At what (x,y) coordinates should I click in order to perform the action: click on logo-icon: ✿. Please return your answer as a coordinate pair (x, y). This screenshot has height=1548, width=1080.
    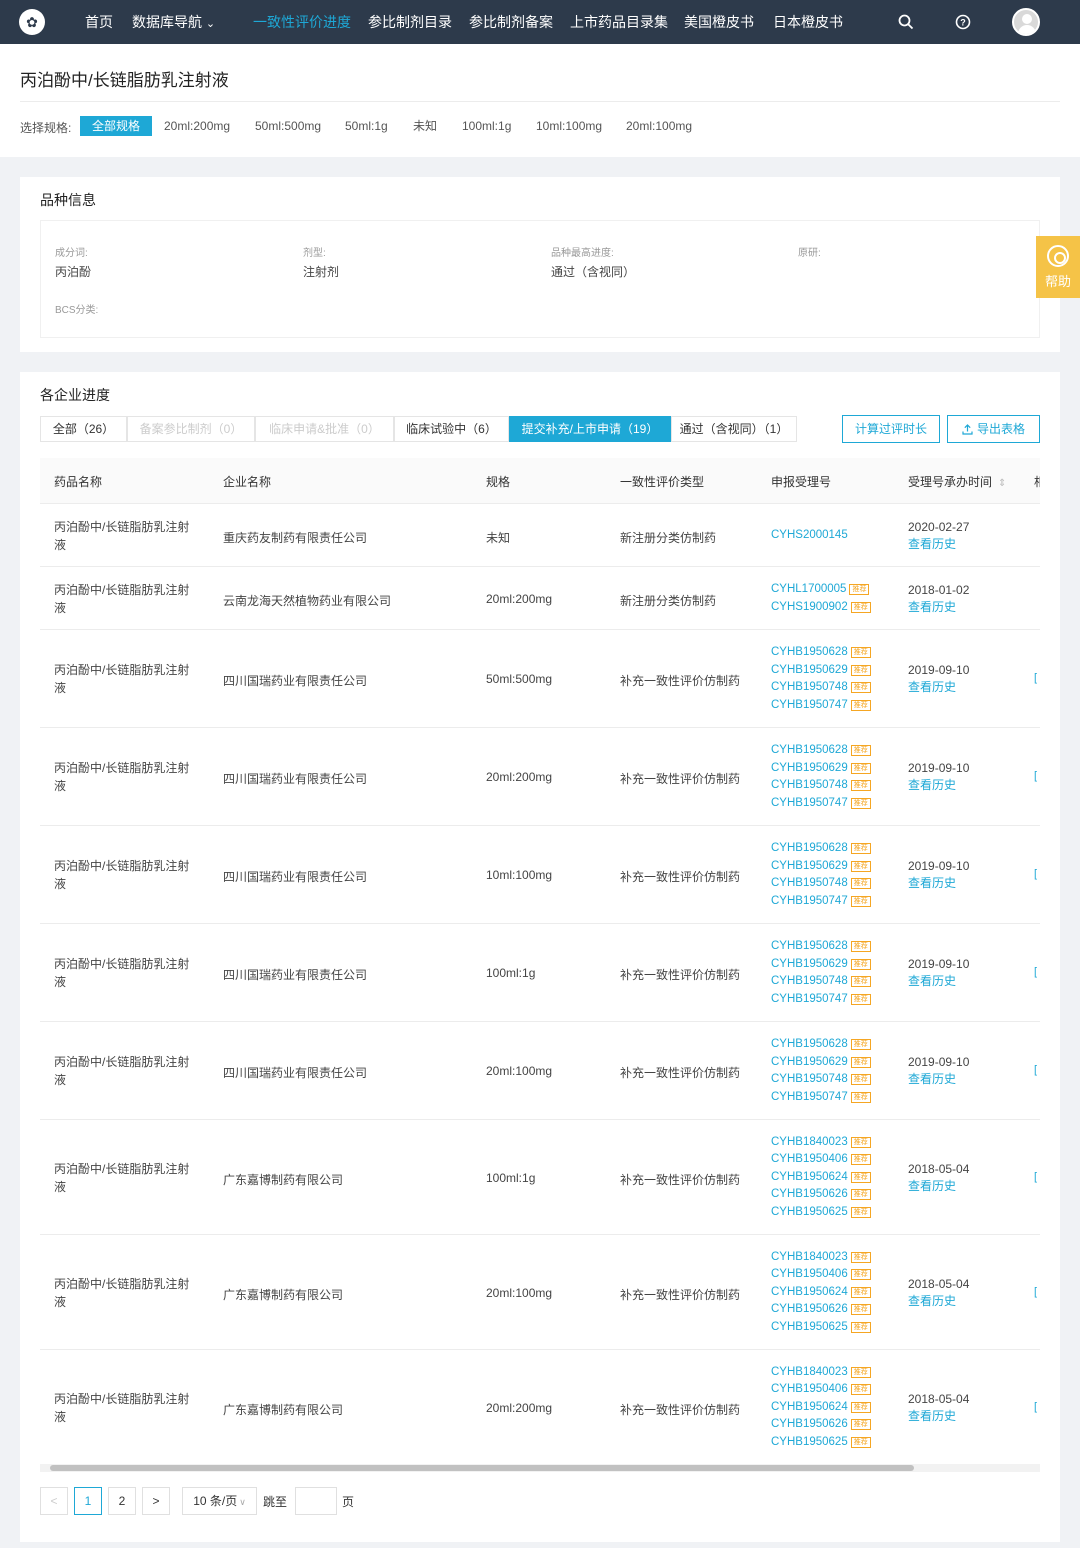
    Looking at the image, I should click on (32, 22).